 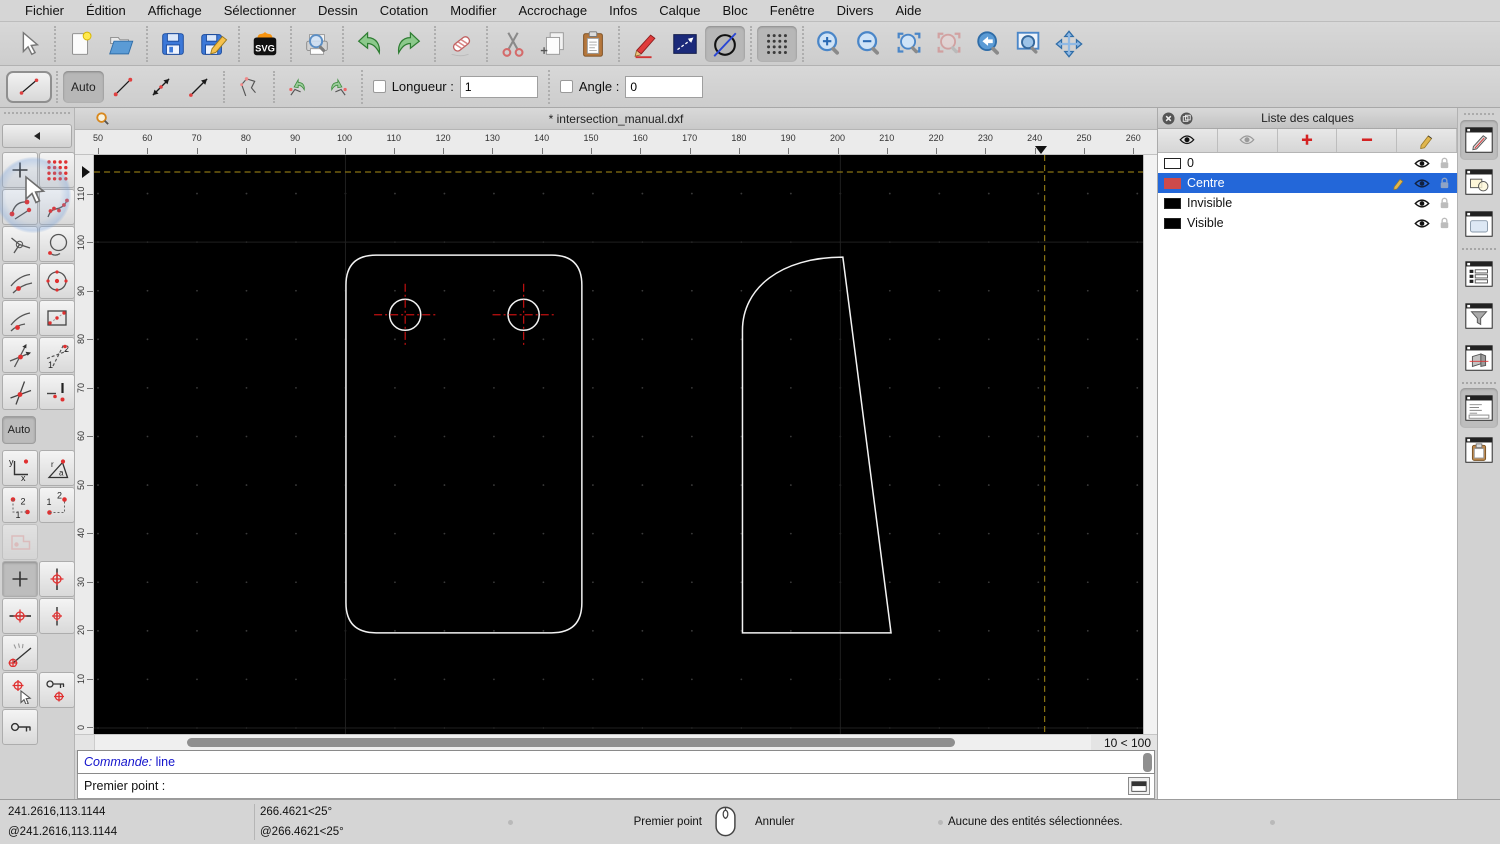 What do you see at coordinates (725, 43) in the screenshot?
I see `draft-mode-button` at bounding box center [725, 43].